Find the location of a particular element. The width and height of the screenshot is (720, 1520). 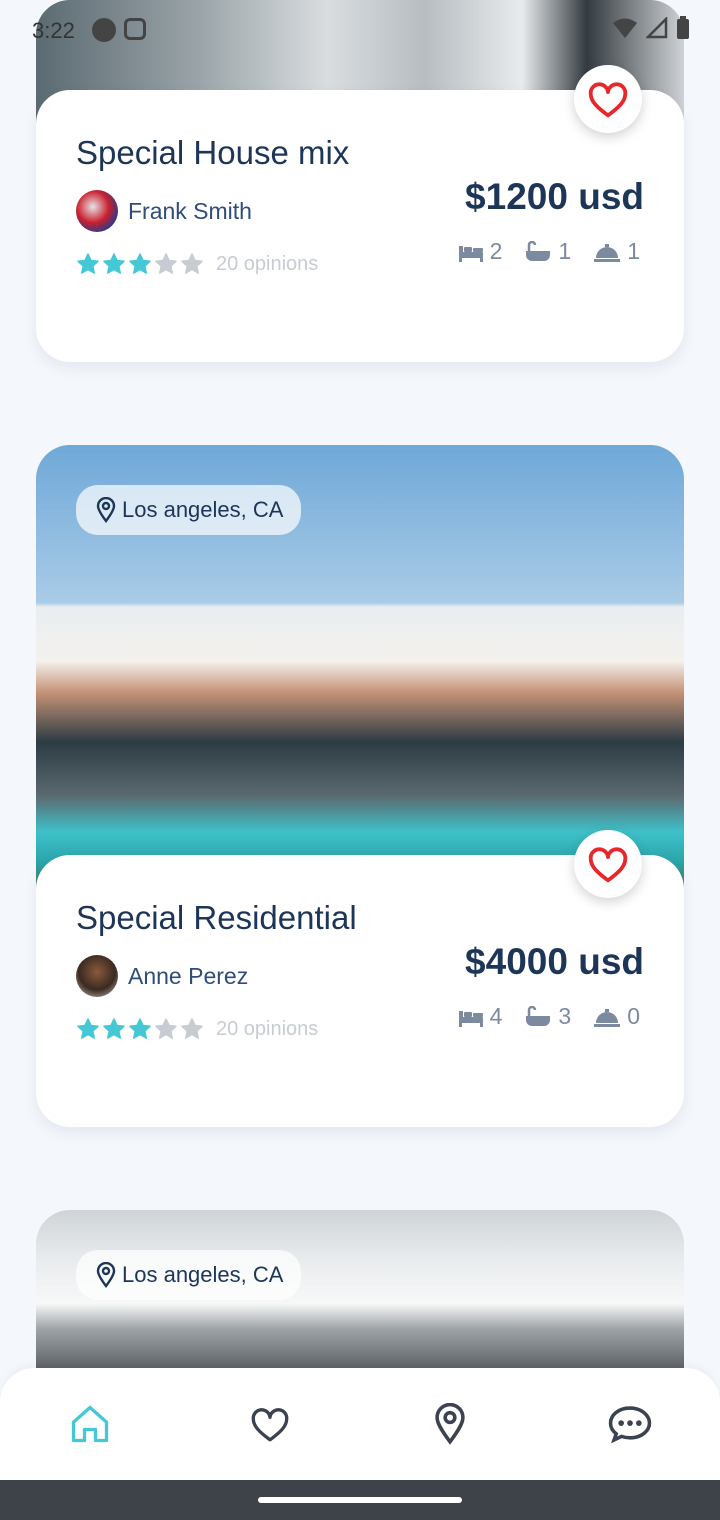

nav-messages is located at coordinates (630, 1424).